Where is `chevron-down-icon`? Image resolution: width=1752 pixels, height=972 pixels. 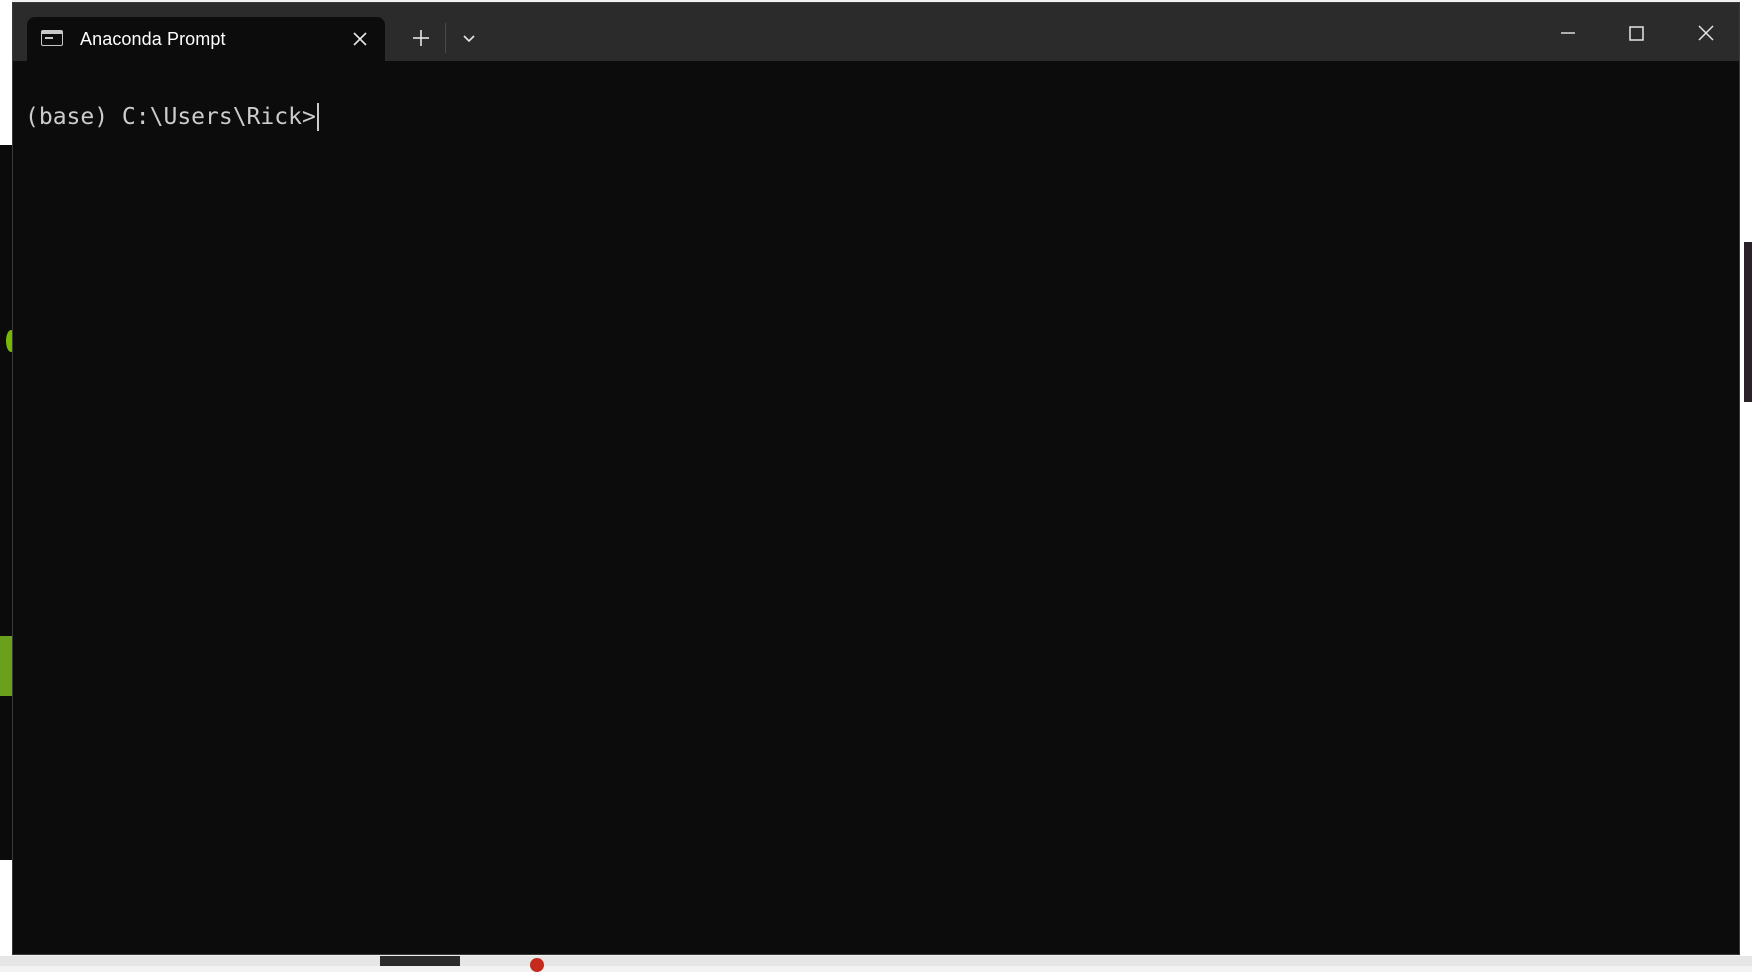 chevron-down-icon is located at coordinates (469, 39).